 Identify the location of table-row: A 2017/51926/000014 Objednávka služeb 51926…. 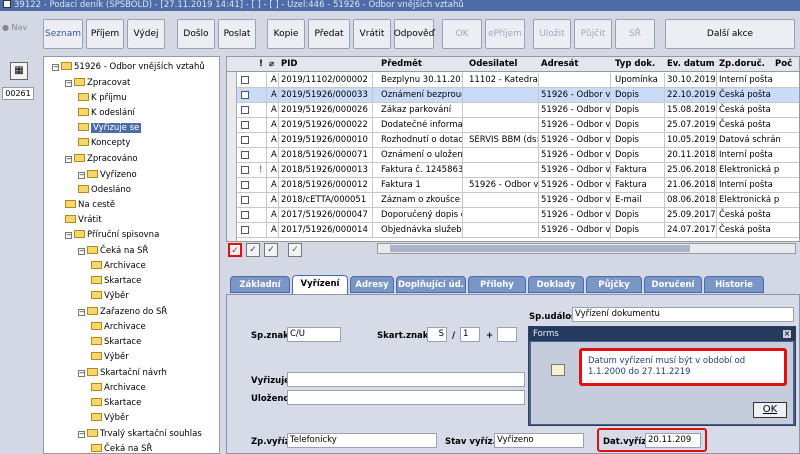
(513, 230).